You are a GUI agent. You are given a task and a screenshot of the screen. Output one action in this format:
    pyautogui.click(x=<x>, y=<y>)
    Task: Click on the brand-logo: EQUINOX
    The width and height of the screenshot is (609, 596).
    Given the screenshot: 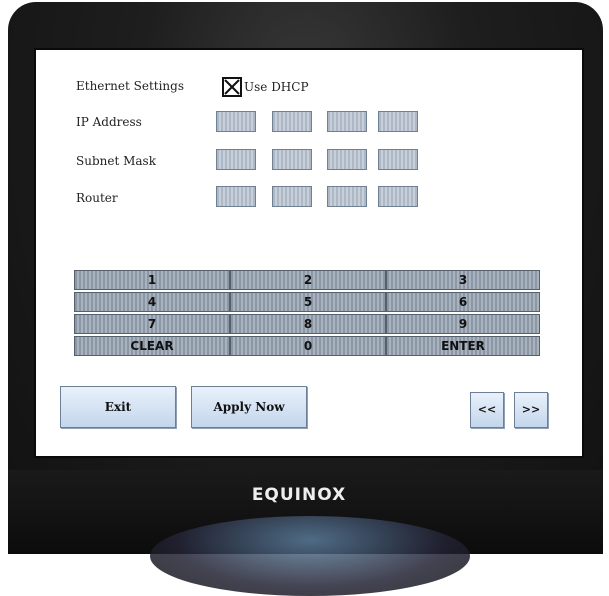 What is the action you would take?
    pyautogui.click(x=299, y=495)
    